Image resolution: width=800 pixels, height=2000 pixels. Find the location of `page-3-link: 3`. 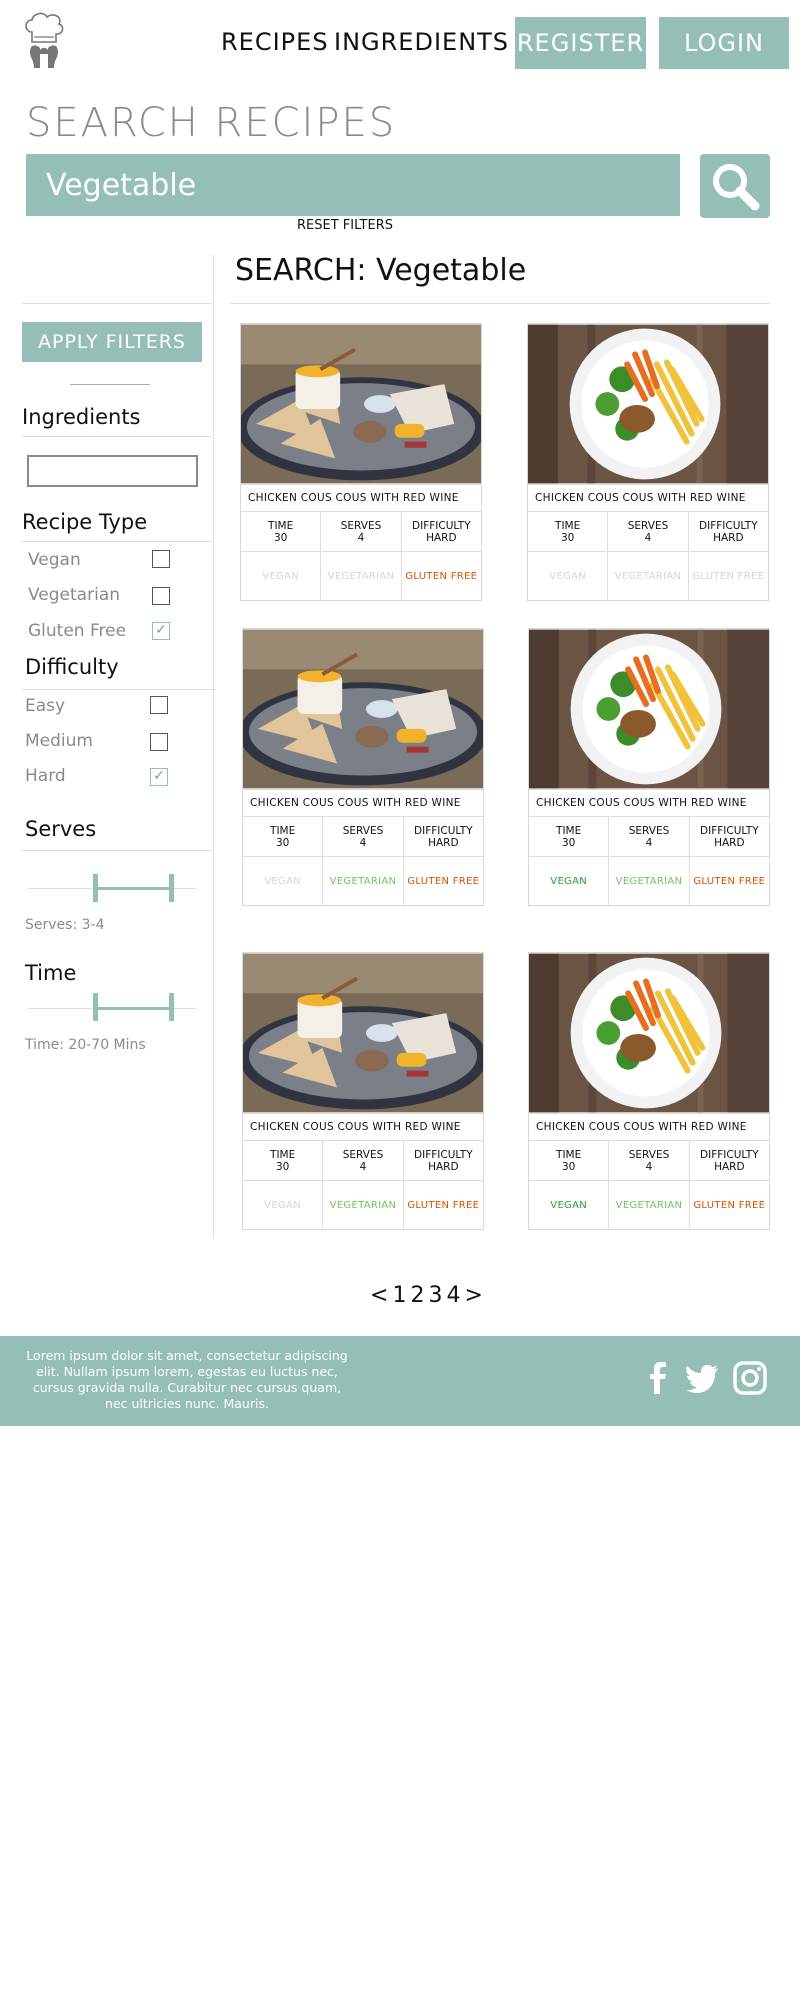

page-3-link: 3 is located at coordinates (437, 1295).